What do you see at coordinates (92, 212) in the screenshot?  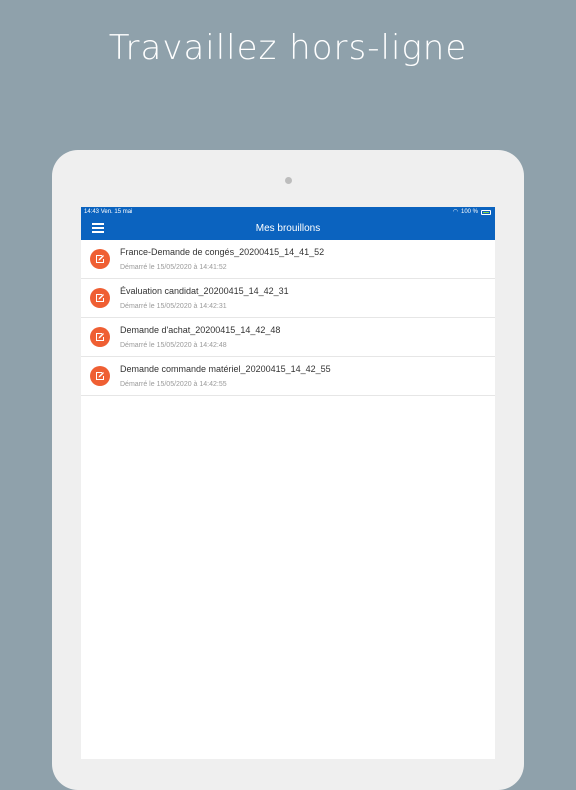 I see `status-time: 14:43` at bounding box center [92, 212].